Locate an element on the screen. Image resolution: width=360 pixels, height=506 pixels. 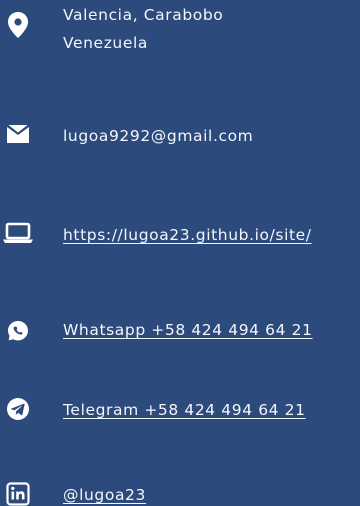
location-line-1: Valencia, Carabobo is located at coordinates (143, 15).